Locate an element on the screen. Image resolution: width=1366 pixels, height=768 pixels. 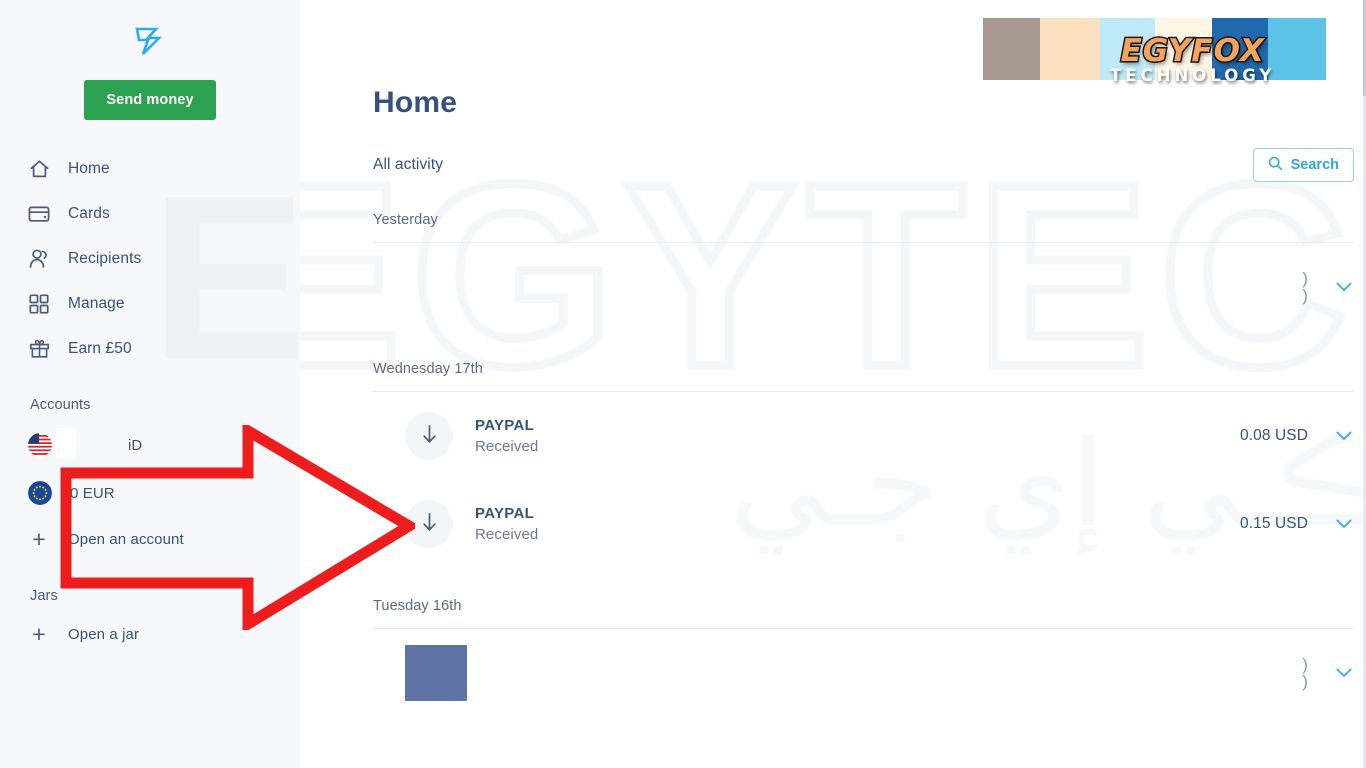
table-row: PAYPAL Received 0.15 USD is located at coordinates (869, 524).